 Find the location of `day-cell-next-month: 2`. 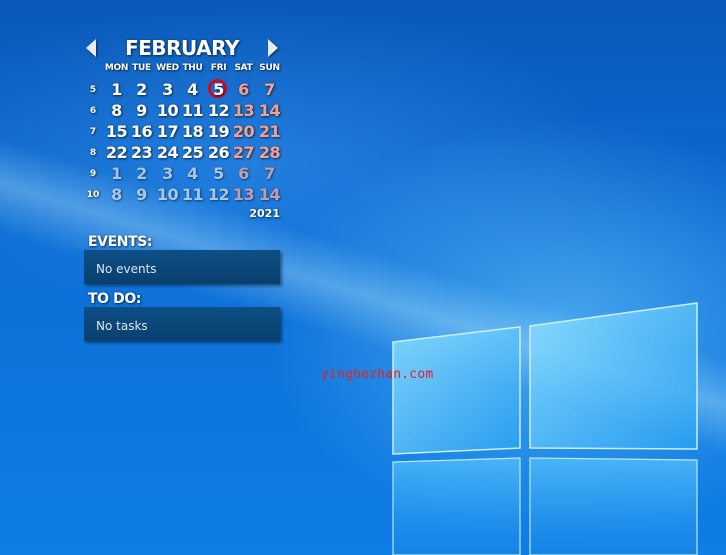

day-cell-next-month: 2 is located at coordinates (141, 173).